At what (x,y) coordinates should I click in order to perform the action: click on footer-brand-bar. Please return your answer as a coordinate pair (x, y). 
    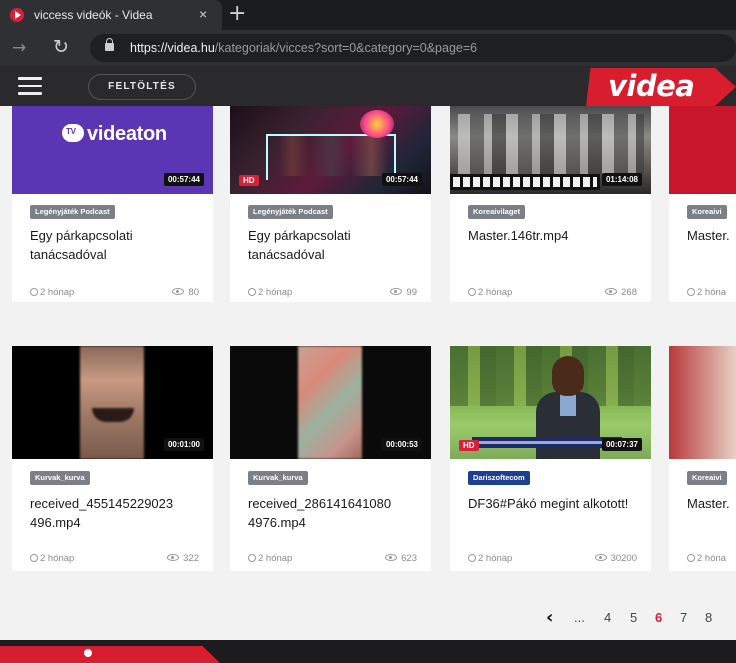
    Looking at the image, I should click on (110, 654).